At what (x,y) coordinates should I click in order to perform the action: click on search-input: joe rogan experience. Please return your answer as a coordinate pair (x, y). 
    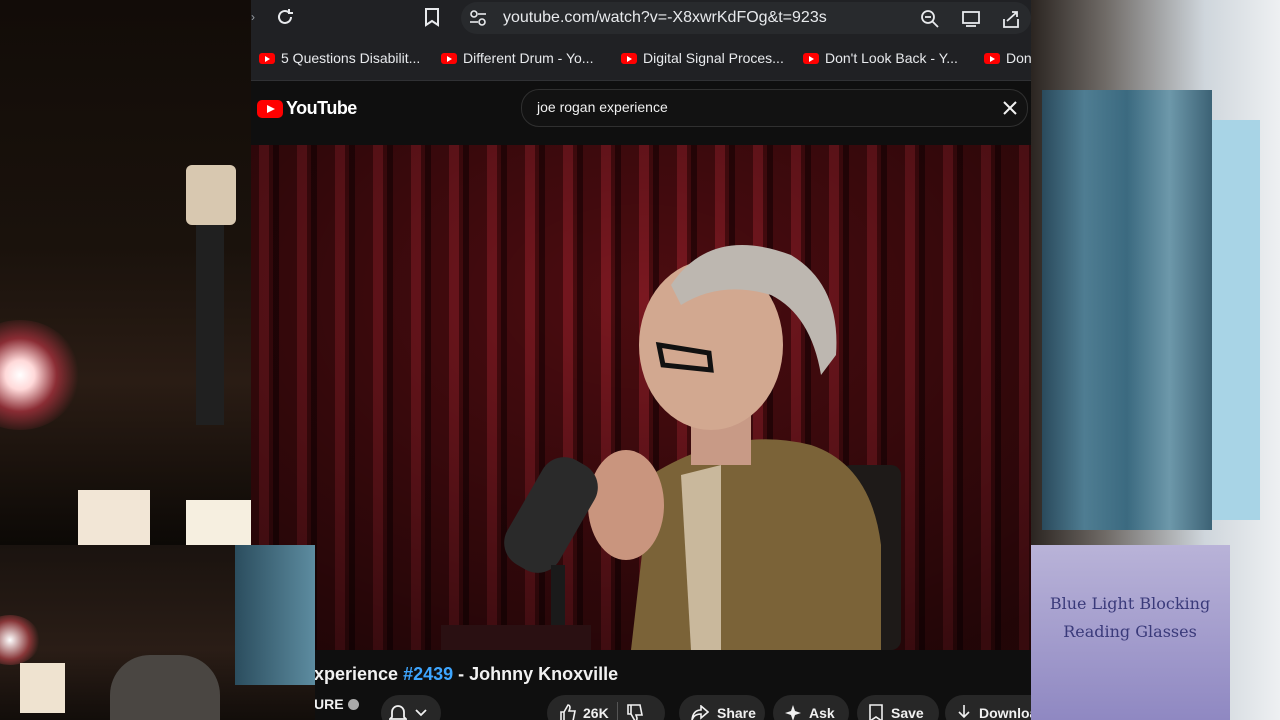
    Looking at the image, I should click on (774, 108).